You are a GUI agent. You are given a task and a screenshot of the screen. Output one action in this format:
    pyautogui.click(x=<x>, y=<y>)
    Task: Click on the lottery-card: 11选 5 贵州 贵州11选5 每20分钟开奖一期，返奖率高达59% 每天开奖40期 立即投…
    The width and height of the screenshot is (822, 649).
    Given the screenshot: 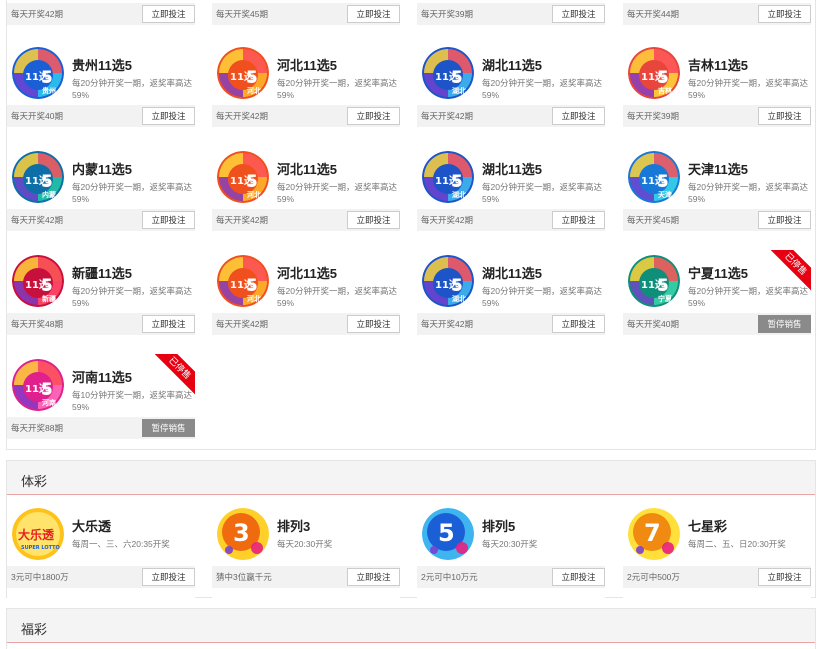 What is the action you would take?
    pyautogui.click(x=101, y=89)
    